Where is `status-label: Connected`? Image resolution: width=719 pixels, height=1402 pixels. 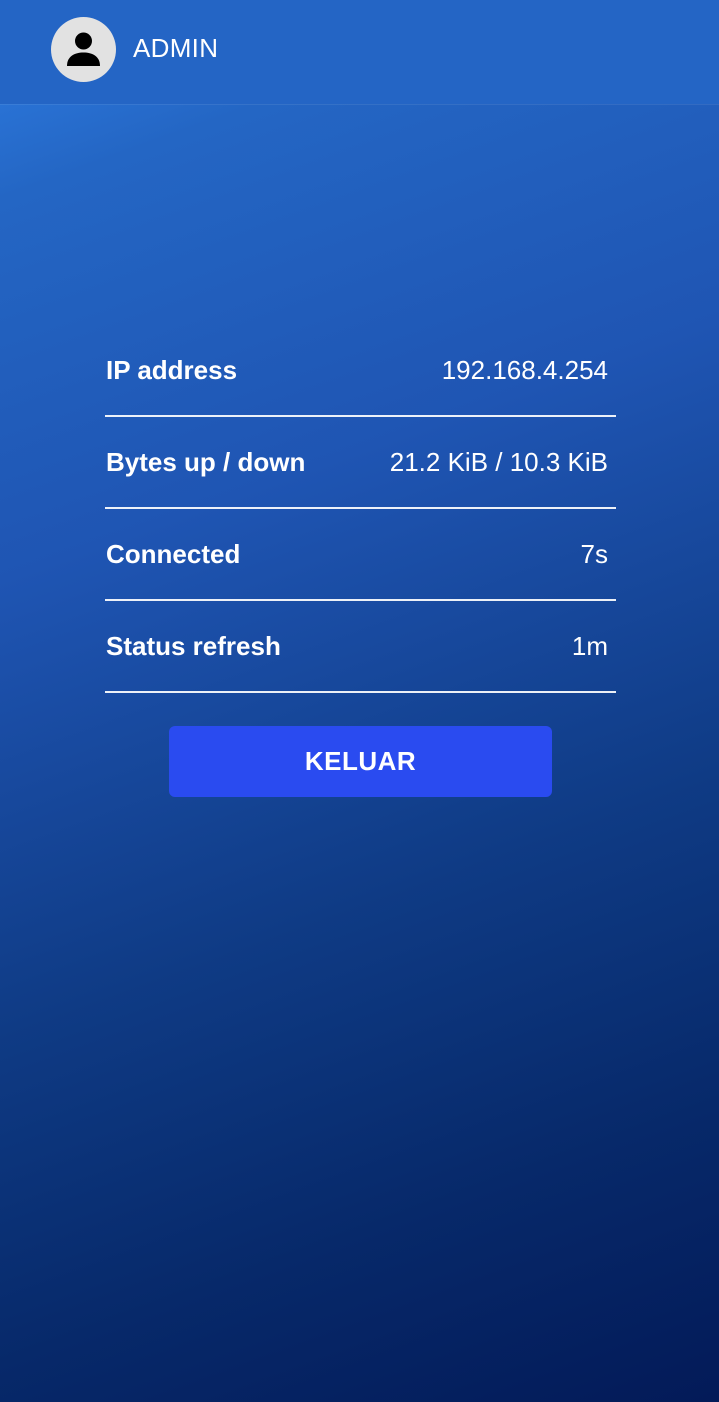 status-label: Connected is located at coordinates (173, 554).